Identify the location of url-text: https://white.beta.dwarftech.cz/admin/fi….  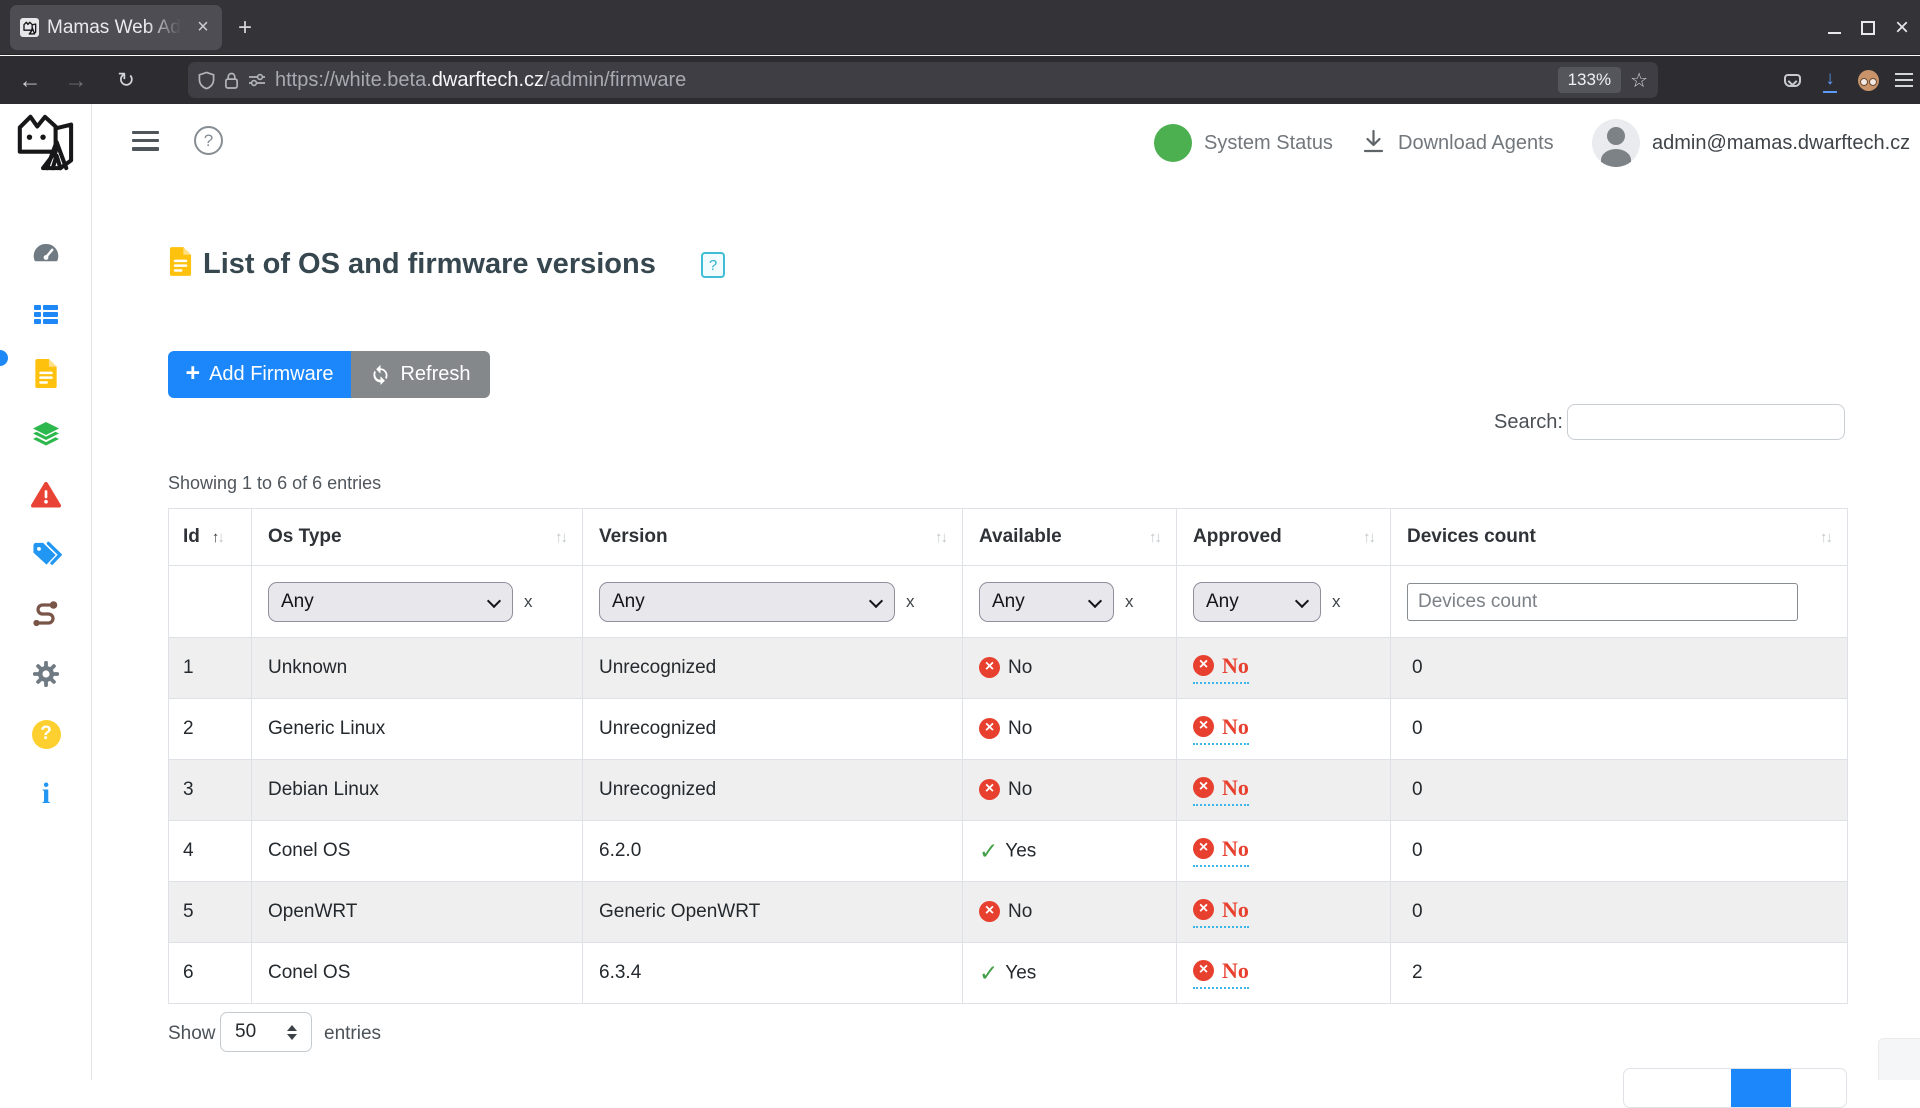
(912, 80).